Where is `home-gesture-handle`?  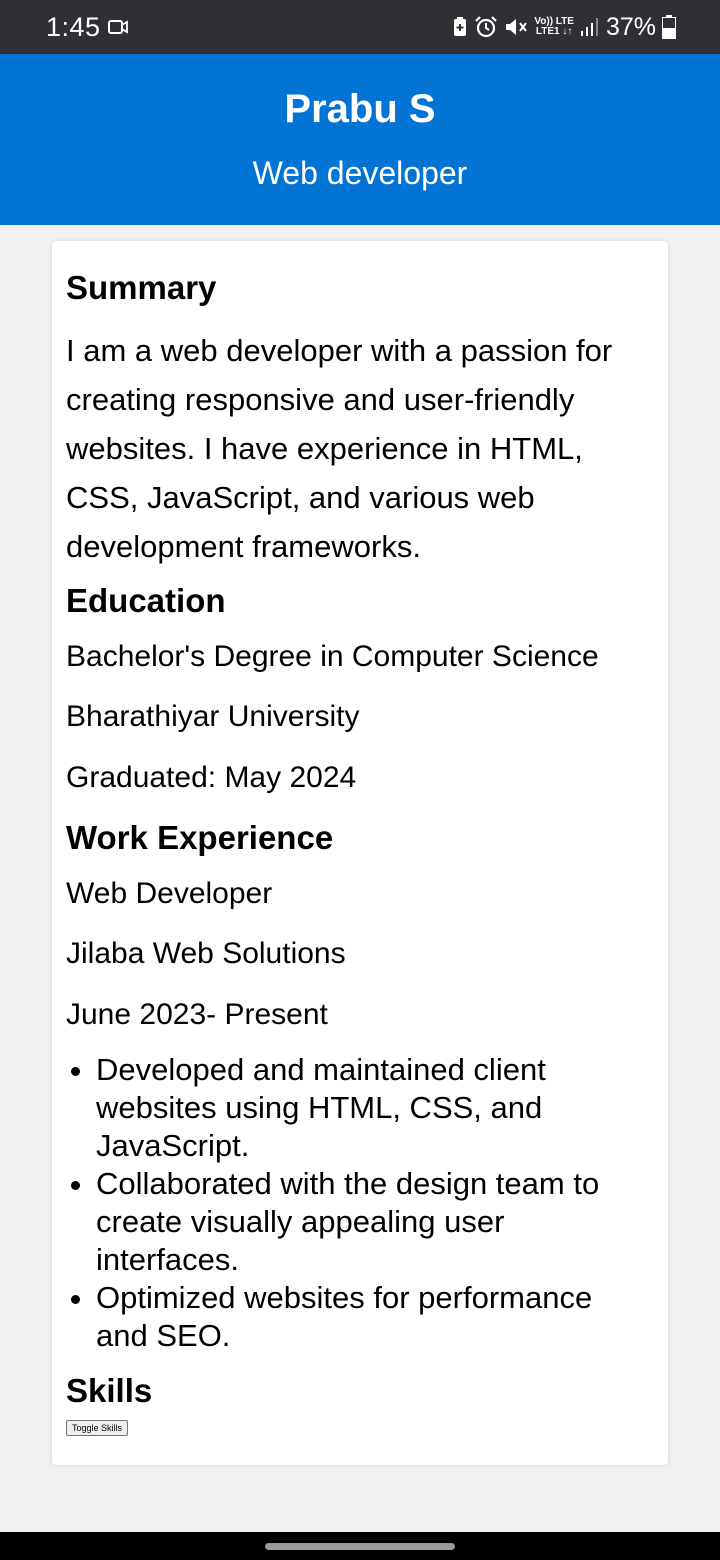 home-gesture-handle is located at coordinates (360, 1546).